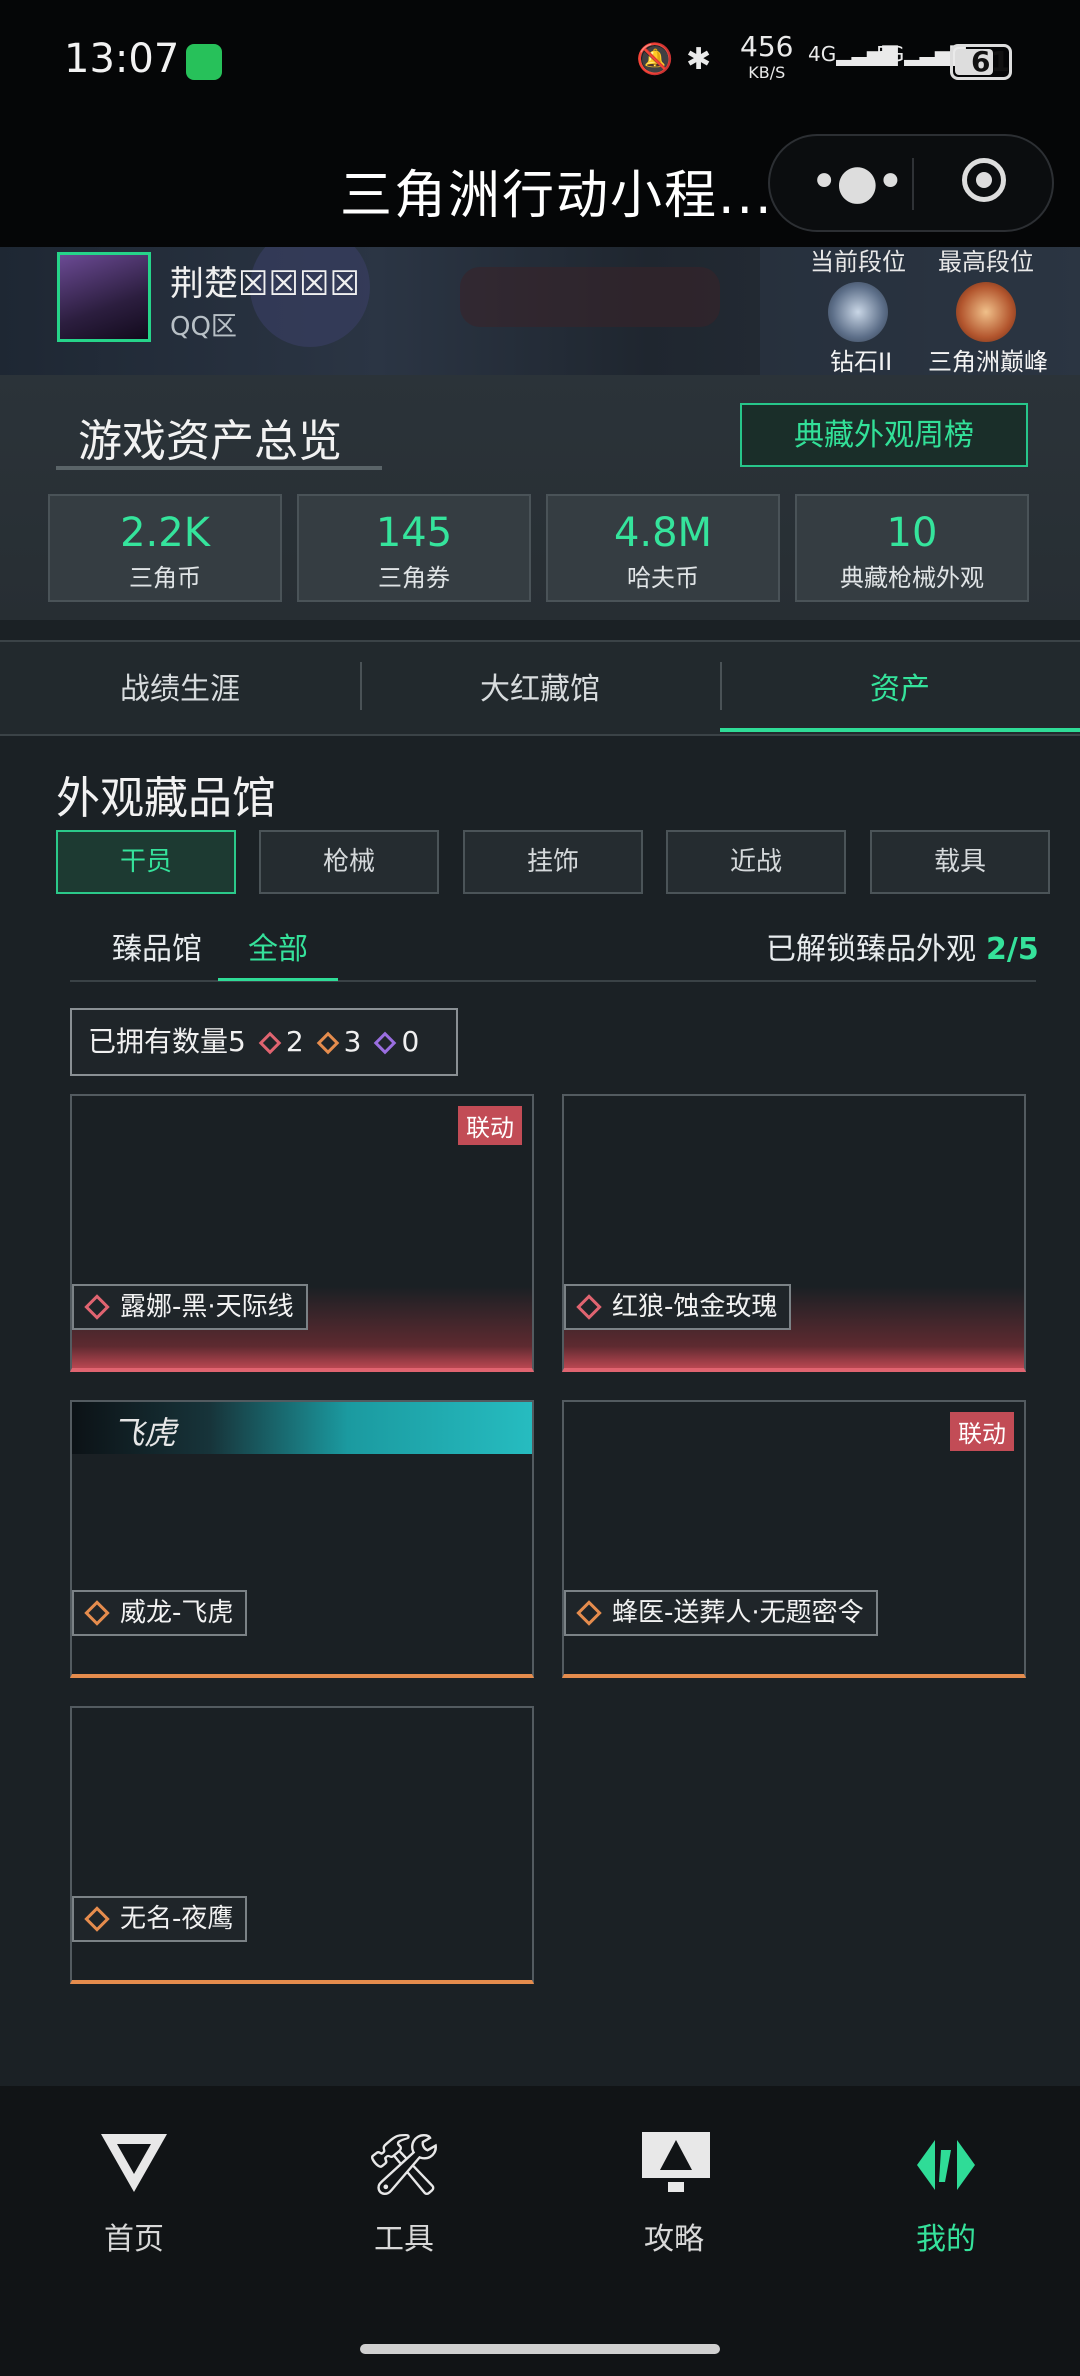 The height and width of the screenshot is (2376, 1080). Describe the element at coordinates (676, 2165) in the screenshot. I see `guide-monitor-icon` at that location.